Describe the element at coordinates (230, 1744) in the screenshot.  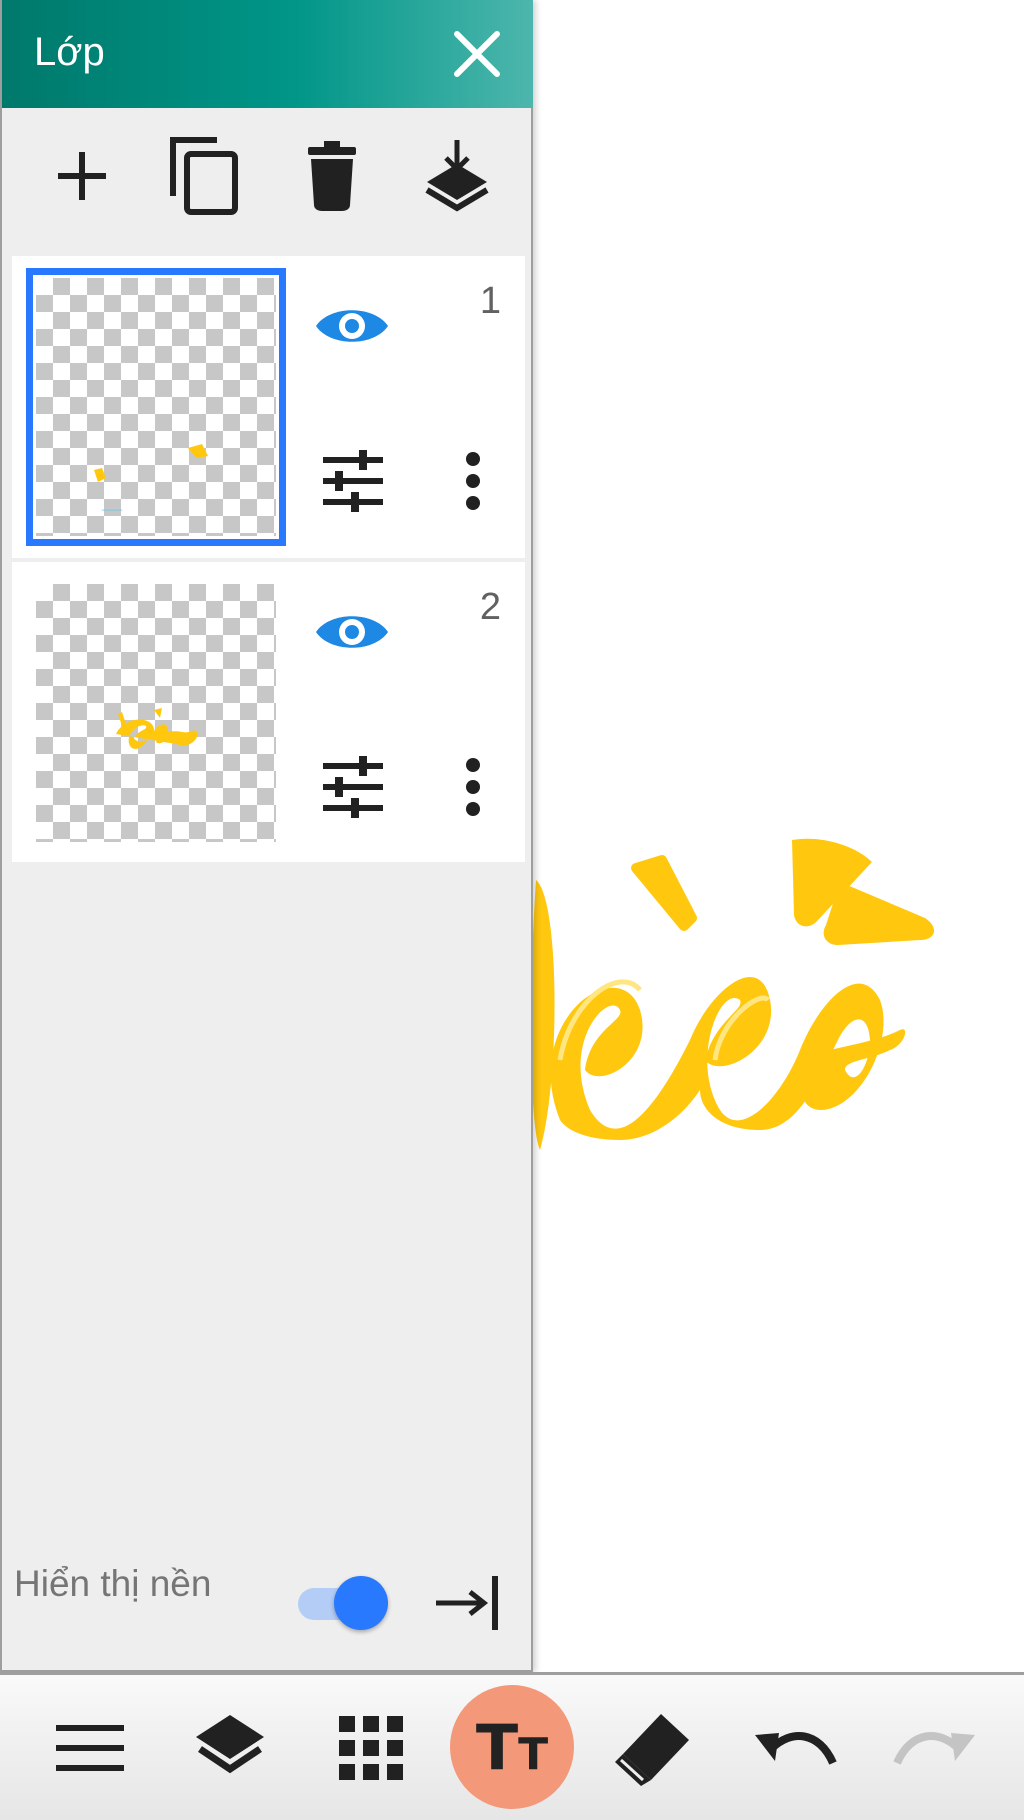
I see `layers-icon` at that location.